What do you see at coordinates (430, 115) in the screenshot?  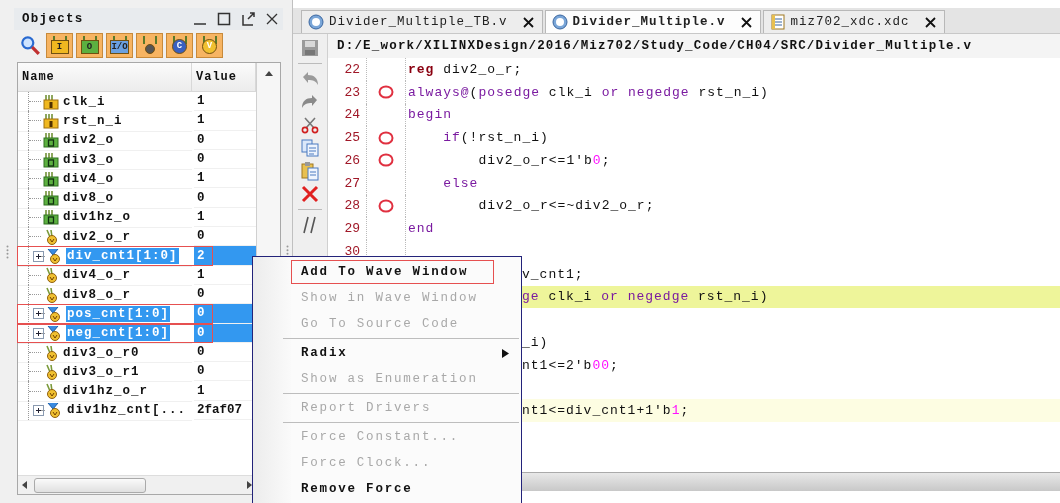 I see `code-line: begin` at bounding box center [430, 115].